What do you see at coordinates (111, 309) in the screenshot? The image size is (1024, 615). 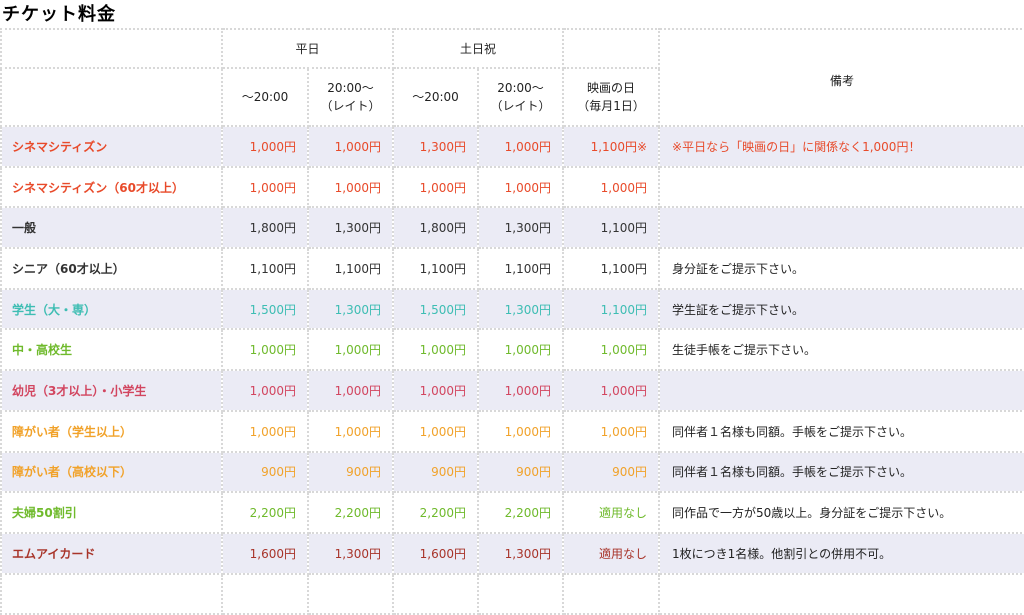 I see `category-name: 学生（大・専）` at bounding box center [111, 309].